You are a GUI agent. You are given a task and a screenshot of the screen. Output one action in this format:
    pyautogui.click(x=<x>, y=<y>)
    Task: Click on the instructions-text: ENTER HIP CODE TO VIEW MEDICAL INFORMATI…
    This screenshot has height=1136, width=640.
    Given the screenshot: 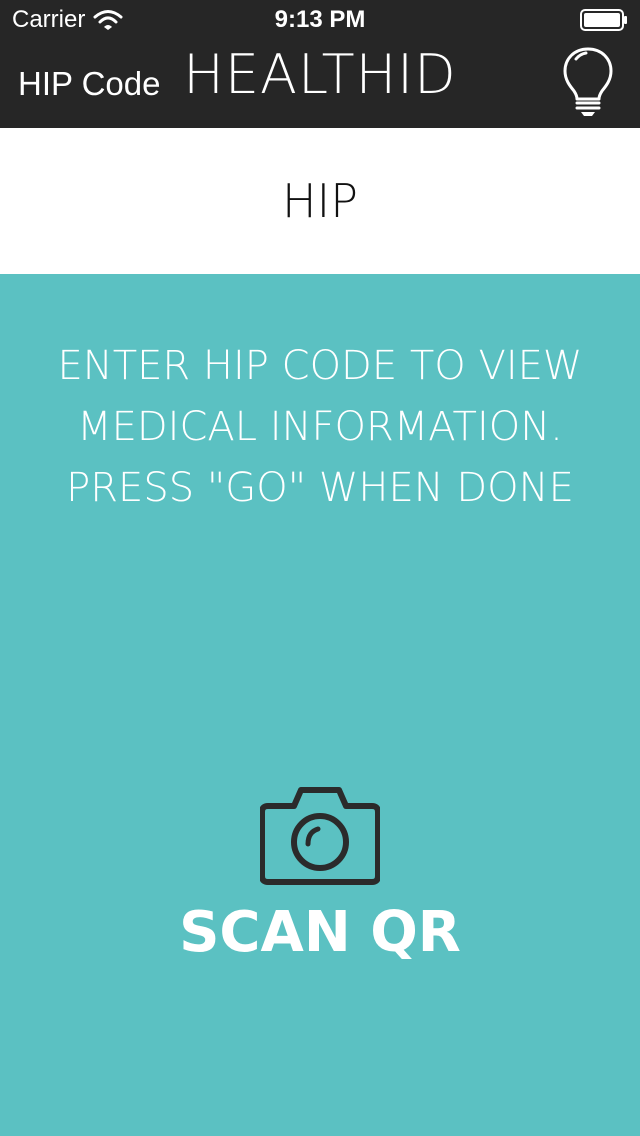 What is the action you would take?
    pyautogui.click(x=320, y=427)
    